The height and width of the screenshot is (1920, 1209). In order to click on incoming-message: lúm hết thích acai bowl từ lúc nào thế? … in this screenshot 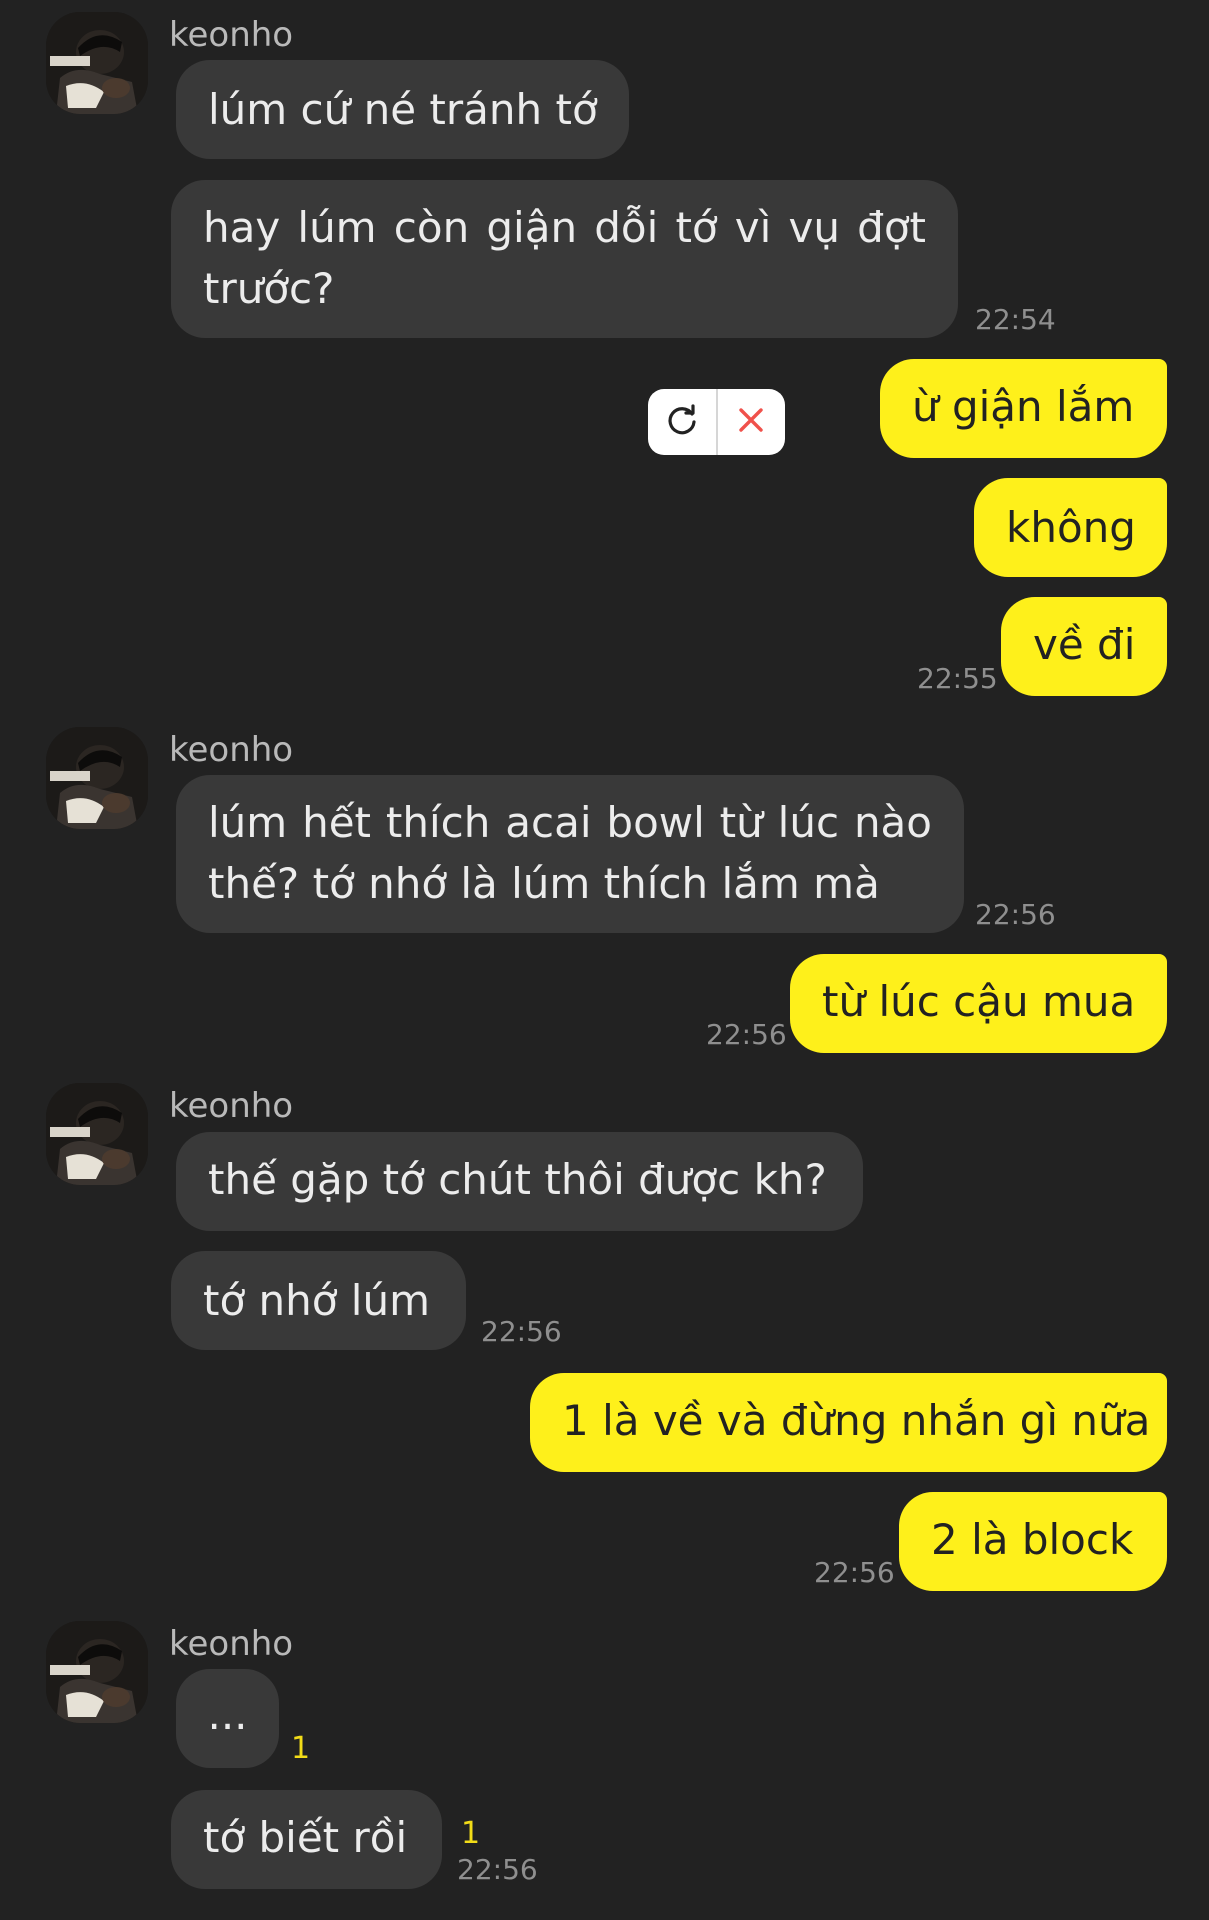, I will do `click(570, 854)`.